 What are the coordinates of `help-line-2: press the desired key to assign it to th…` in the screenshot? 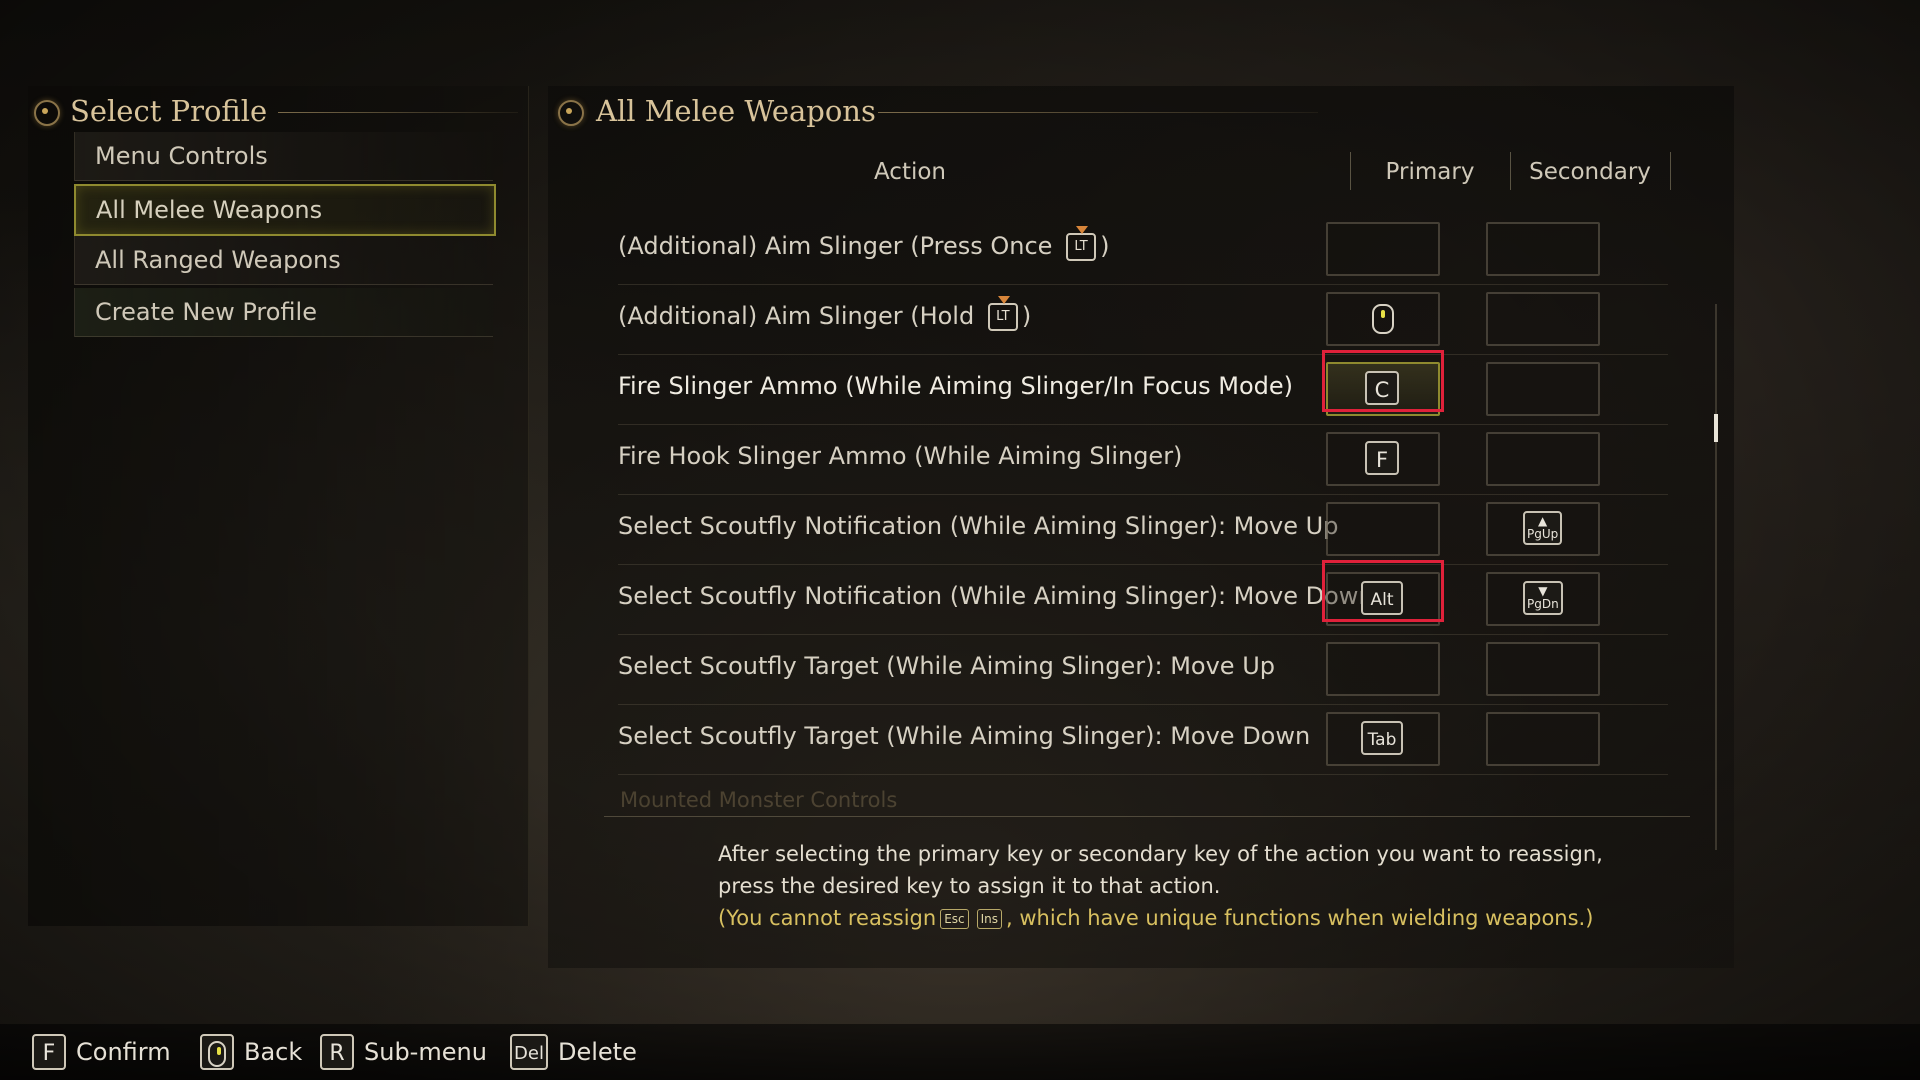 It's located at (969, 886).